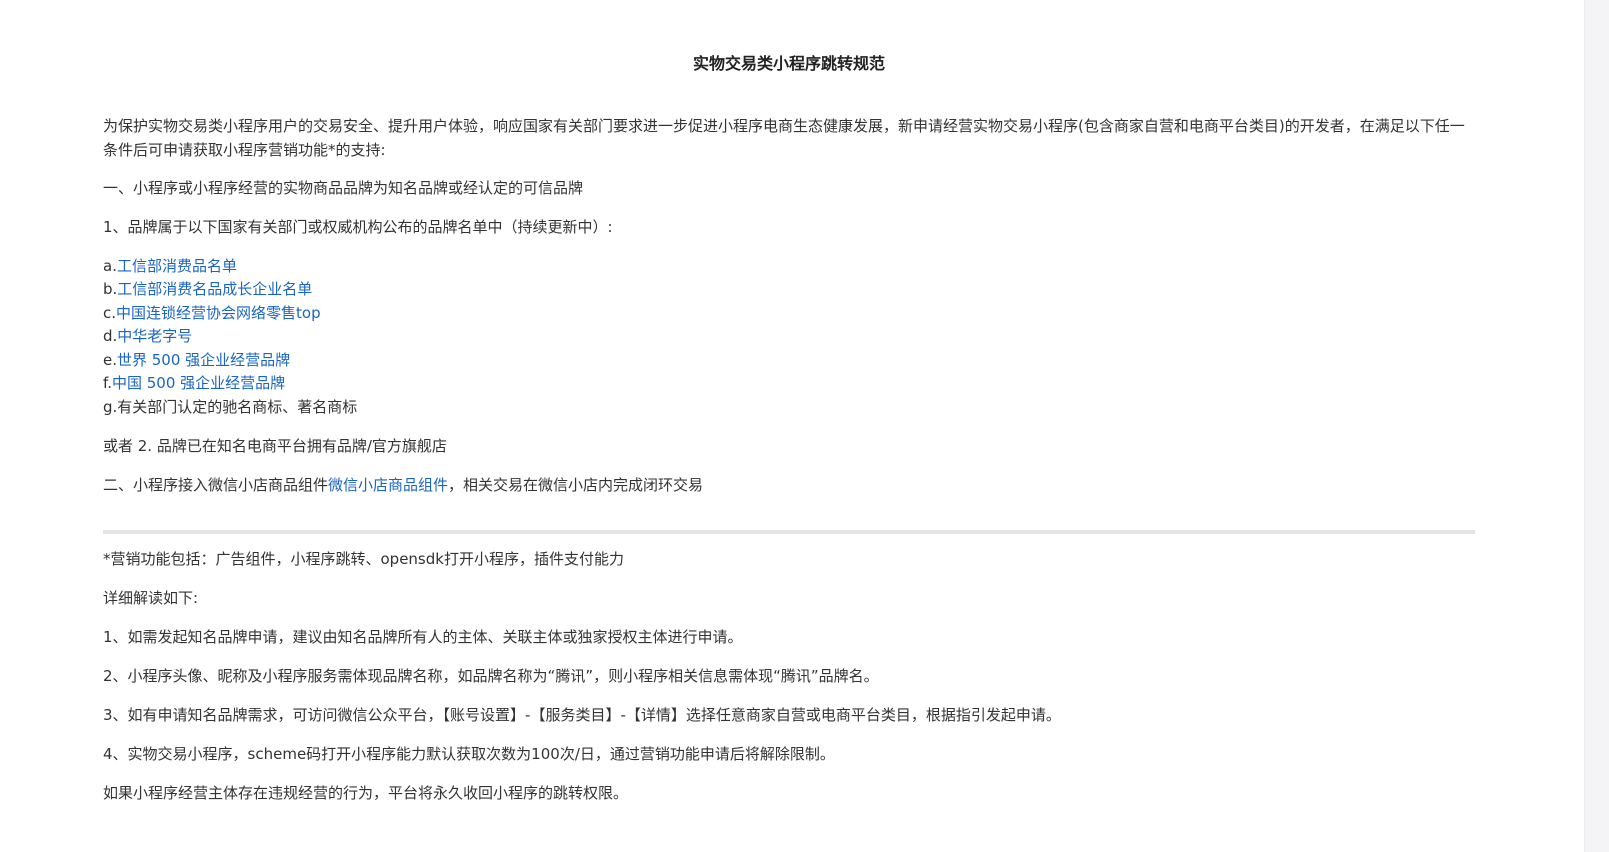 The width and height of the screenshot is (1609, 852). I want to click on vertical-scrollbar, so click(1596, 426).